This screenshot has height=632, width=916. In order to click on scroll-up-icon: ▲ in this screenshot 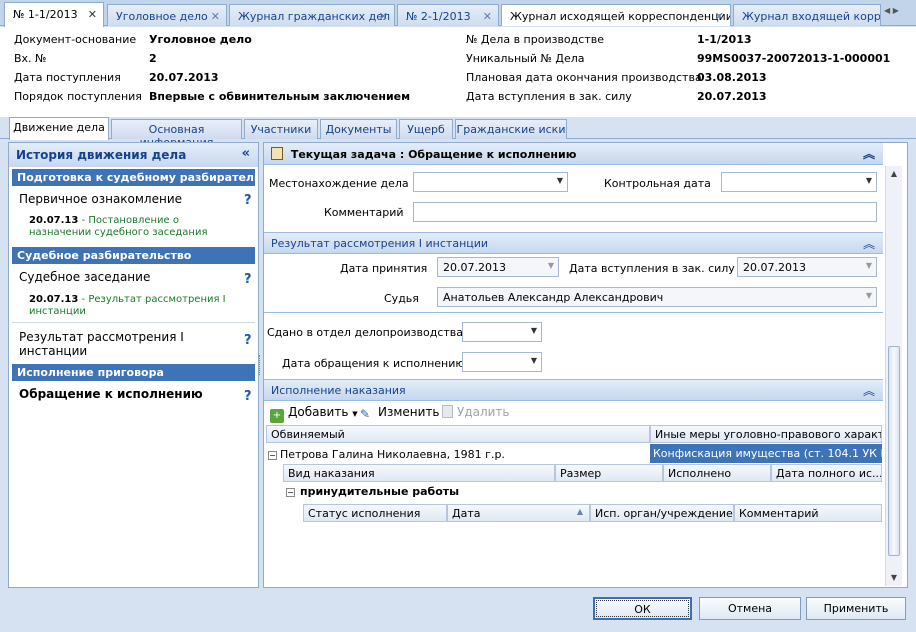, I will do `click(894, 174)`.